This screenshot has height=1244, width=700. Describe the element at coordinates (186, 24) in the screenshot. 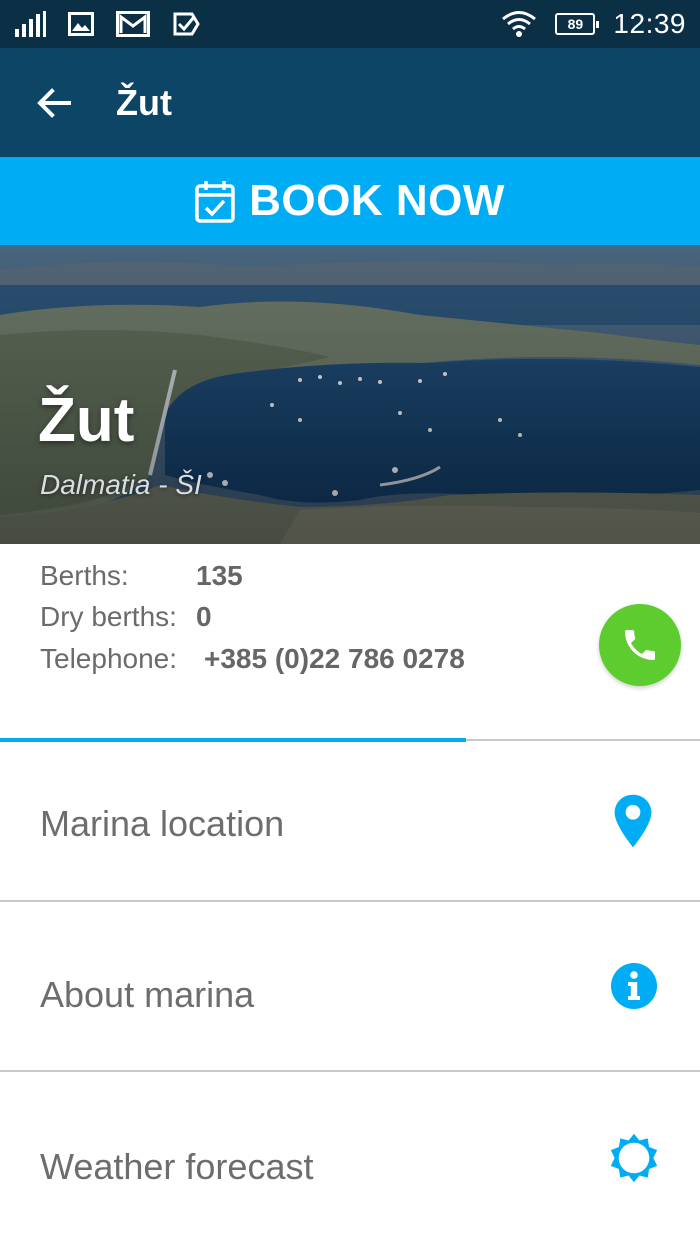

I see `check-notification-icon` at that location.